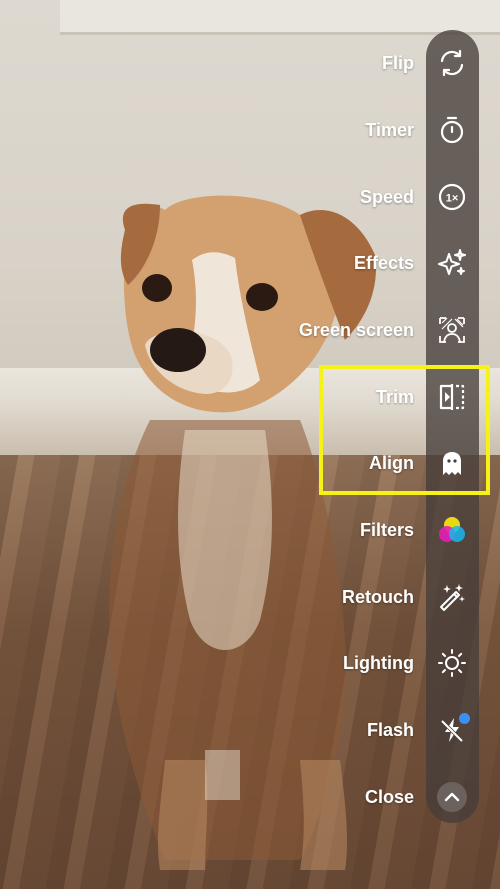  What do you see at coordinates (452, 330) in the screenshot?
I see `green-screen-icon` at bounding box center [452, 330].